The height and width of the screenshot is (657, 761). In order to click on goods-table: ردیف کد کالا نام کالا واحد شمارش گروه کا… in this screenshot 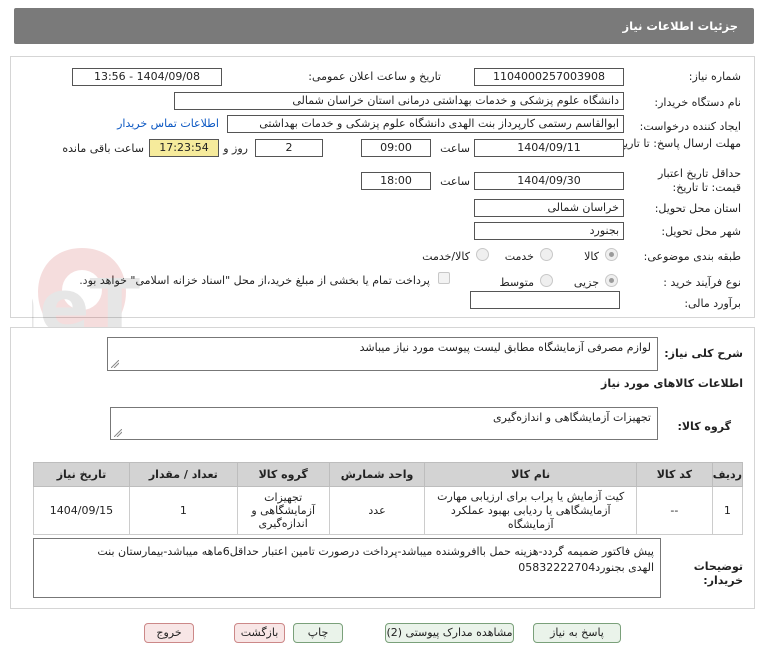, I will do `click(388, 498)`.